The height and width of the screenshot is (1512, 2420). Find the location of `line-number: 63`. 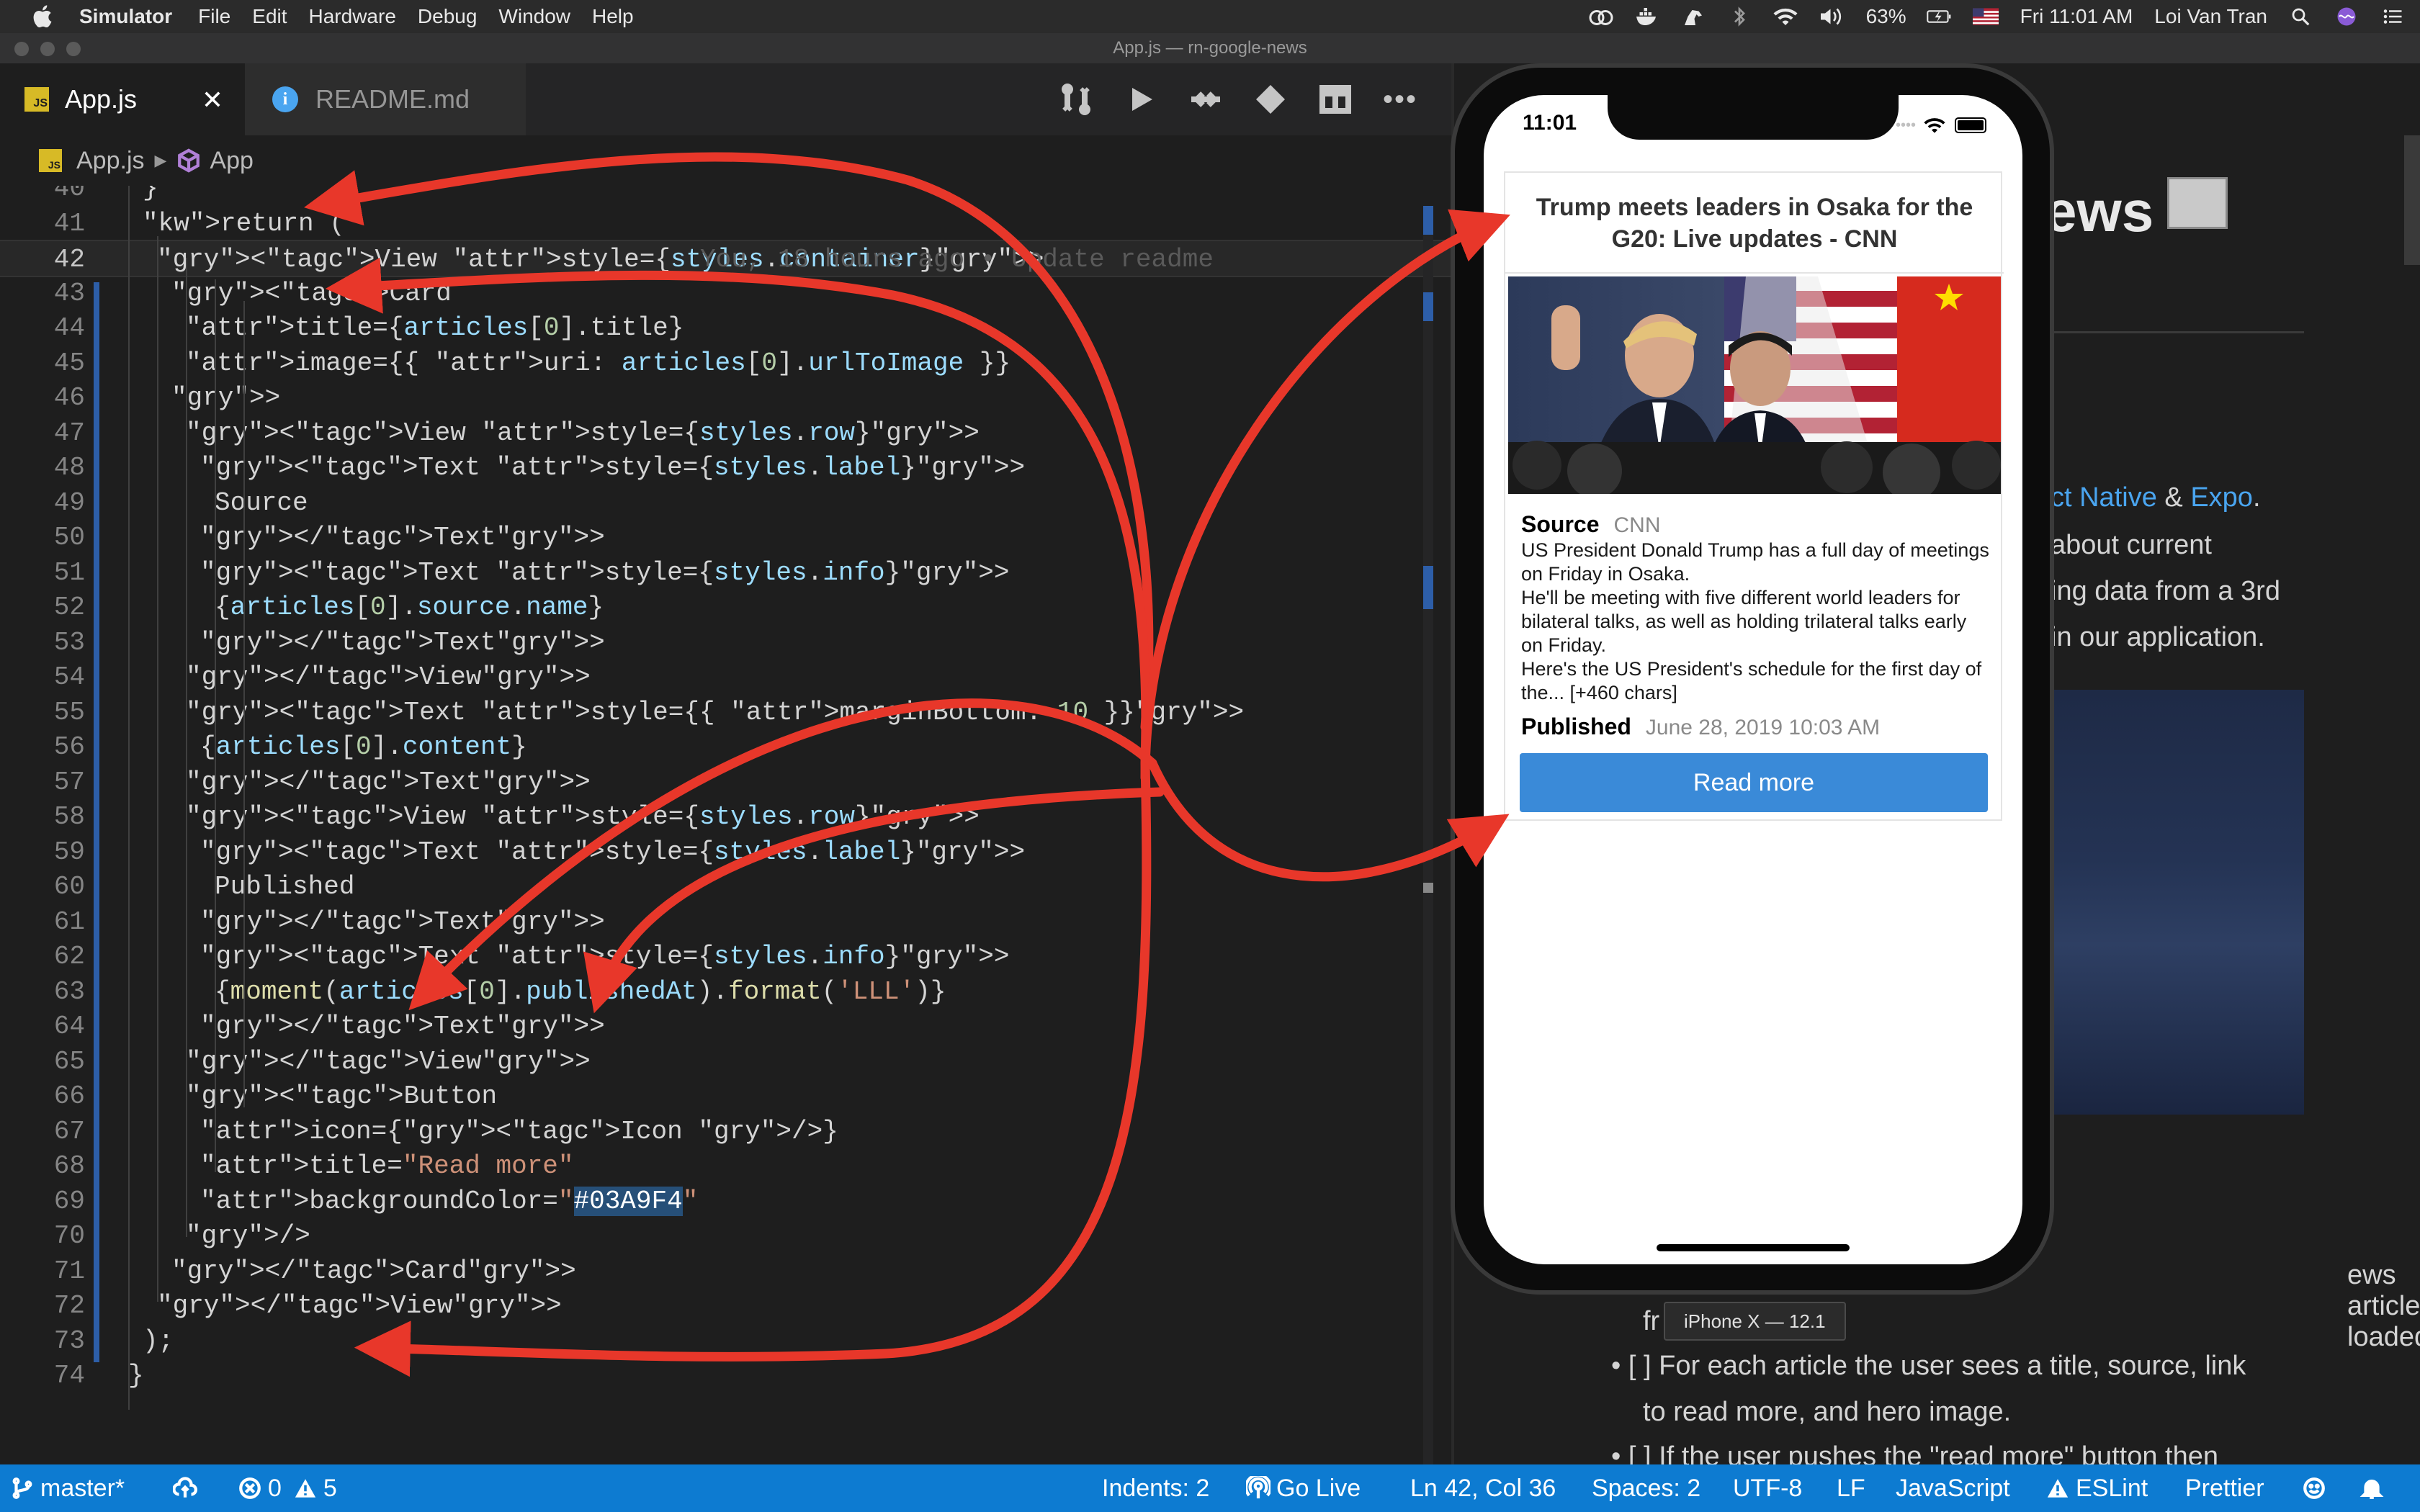

line-number: 63 is located at coordinates (42, 992).